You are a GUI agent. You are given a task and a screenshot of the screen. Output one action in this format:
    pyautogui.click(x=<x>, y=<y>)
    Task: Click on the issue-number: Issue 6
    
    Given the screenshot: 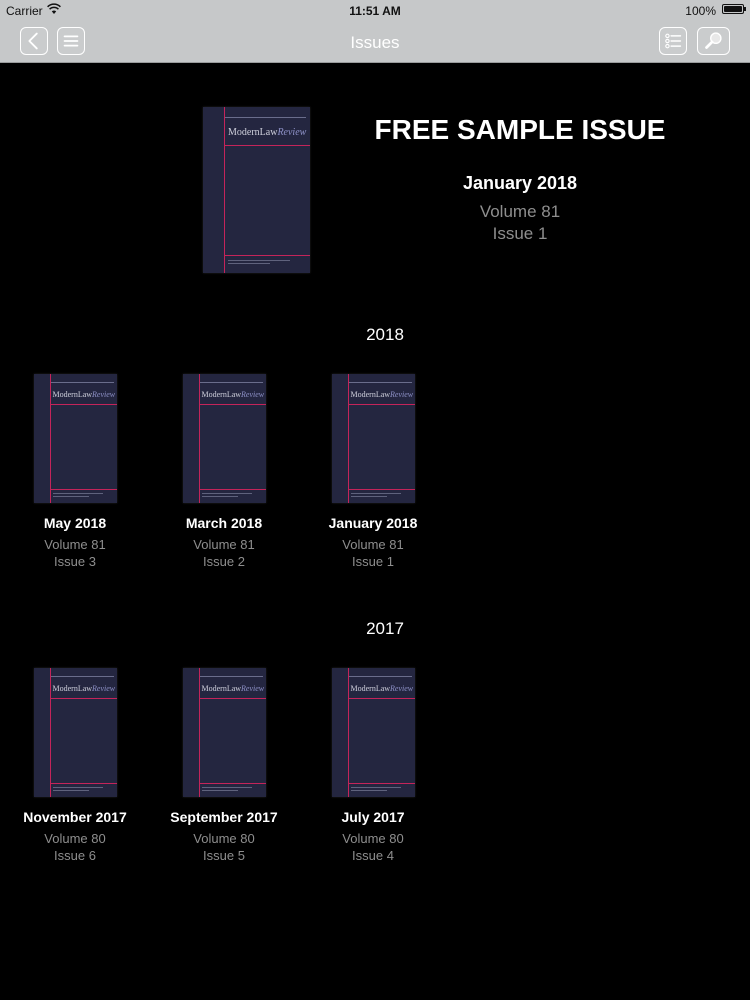 What is the action you would take?
    pyautogui.click(x=75, y=855)
    